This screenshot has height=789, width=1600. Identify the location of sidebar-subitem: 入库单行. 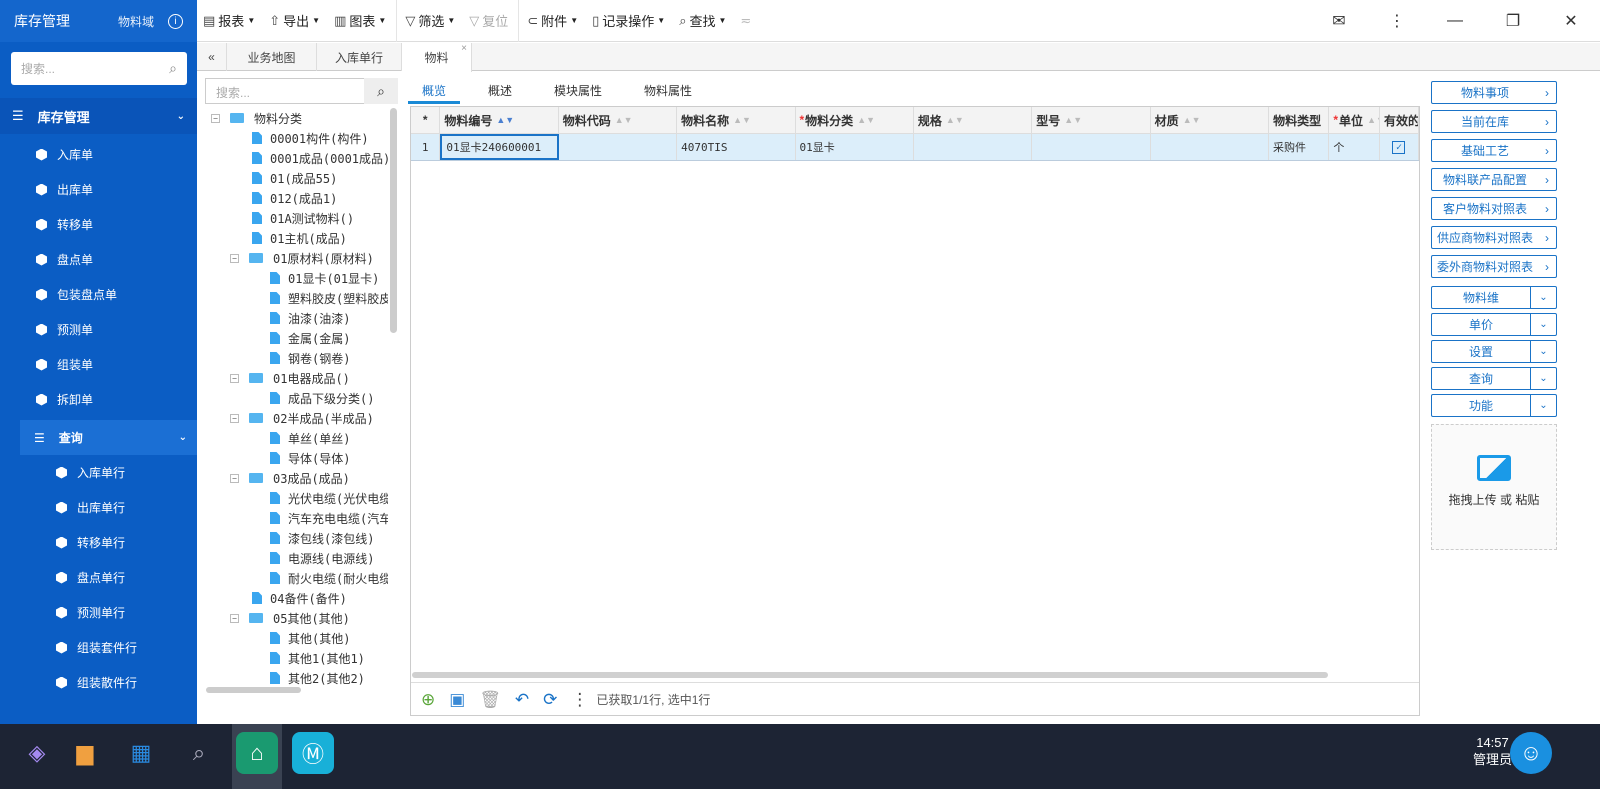
(98, 472).